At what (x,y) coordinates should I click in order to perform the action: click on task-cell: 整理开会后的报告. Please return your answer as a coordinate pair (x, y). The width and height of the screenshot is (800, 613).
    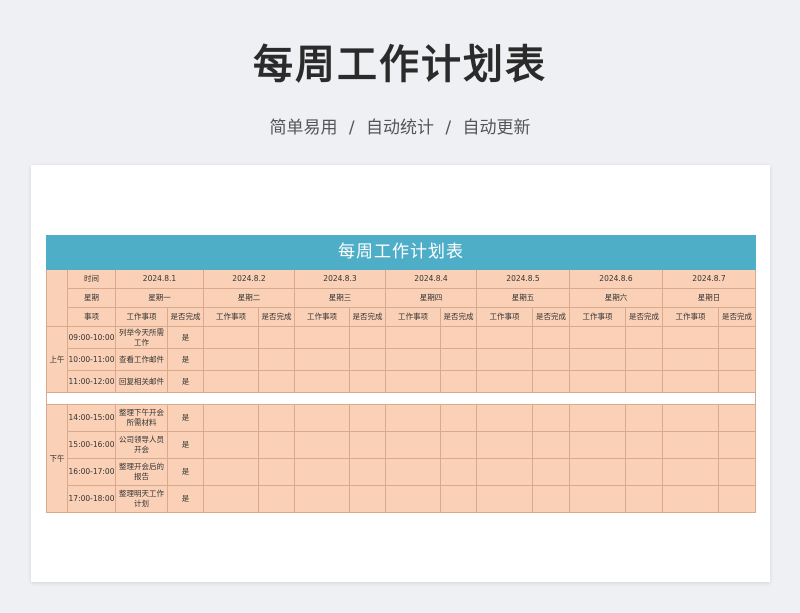
    Looking at the image, I should click on (141, 472).